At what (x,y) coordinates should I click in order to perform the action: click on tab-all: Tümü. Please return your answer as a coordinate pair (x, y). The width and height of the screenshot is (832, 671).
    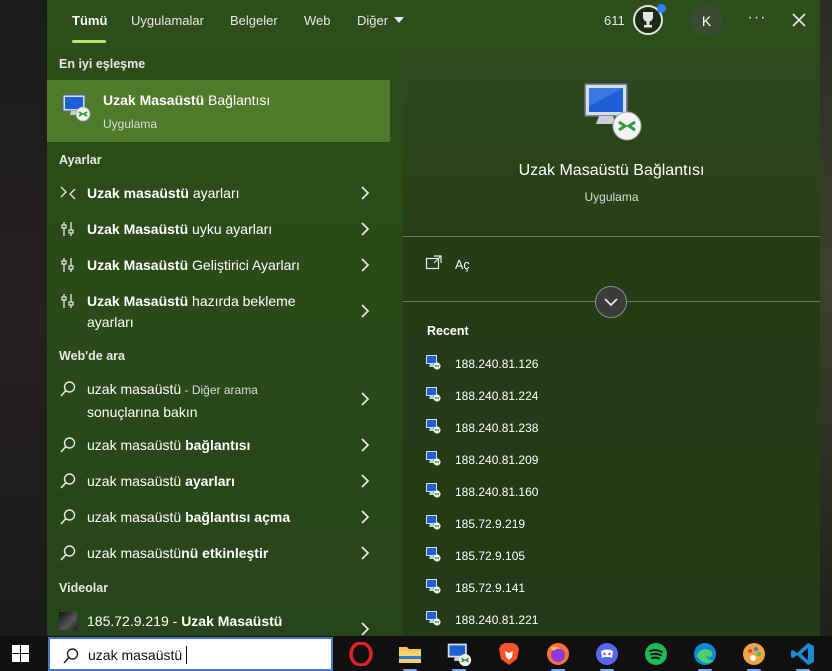
    Looking at the image, I should click on (89, 20).